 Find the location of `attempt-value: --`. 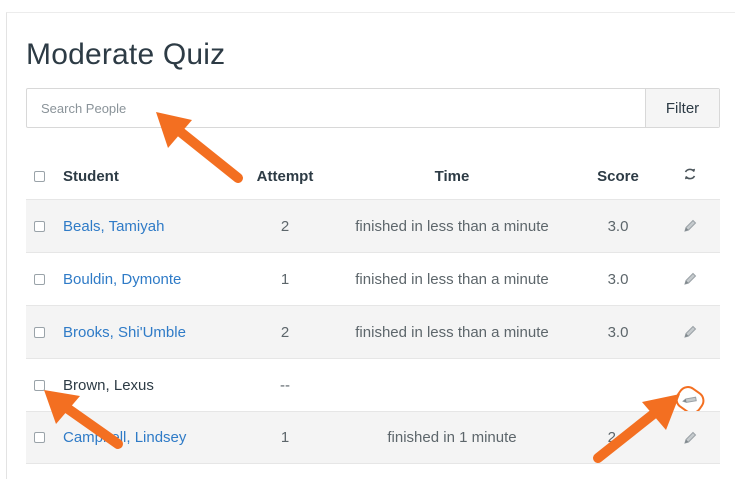

attempt-value: -- is located at coordinates (285, 385).